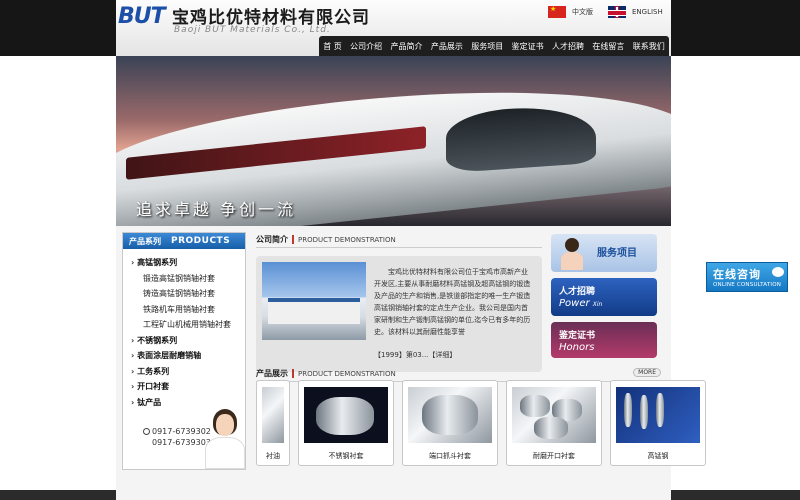 This screenshot has height=500, width=800. I want to click on intro-title: 公司简介, so click(272, 239).